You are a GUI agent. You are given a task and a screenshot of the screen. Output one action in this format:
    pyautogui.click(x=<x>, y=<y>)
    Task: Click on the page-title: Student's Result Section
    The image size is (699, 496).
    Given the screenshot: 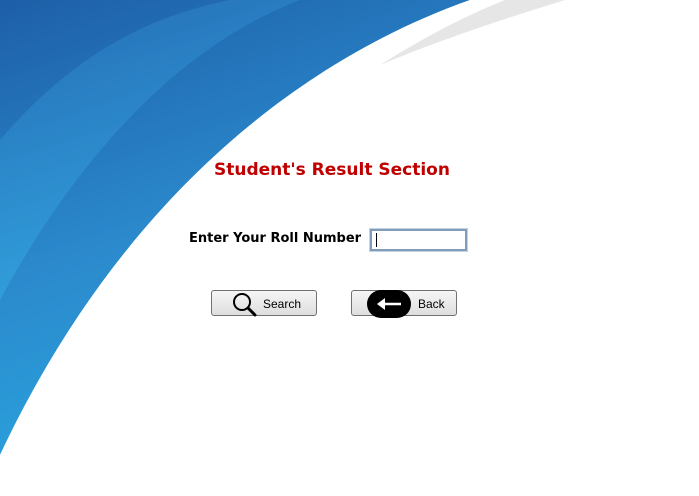 What is the action you would take?
    pyautogui.click(x=332, y=170)
    